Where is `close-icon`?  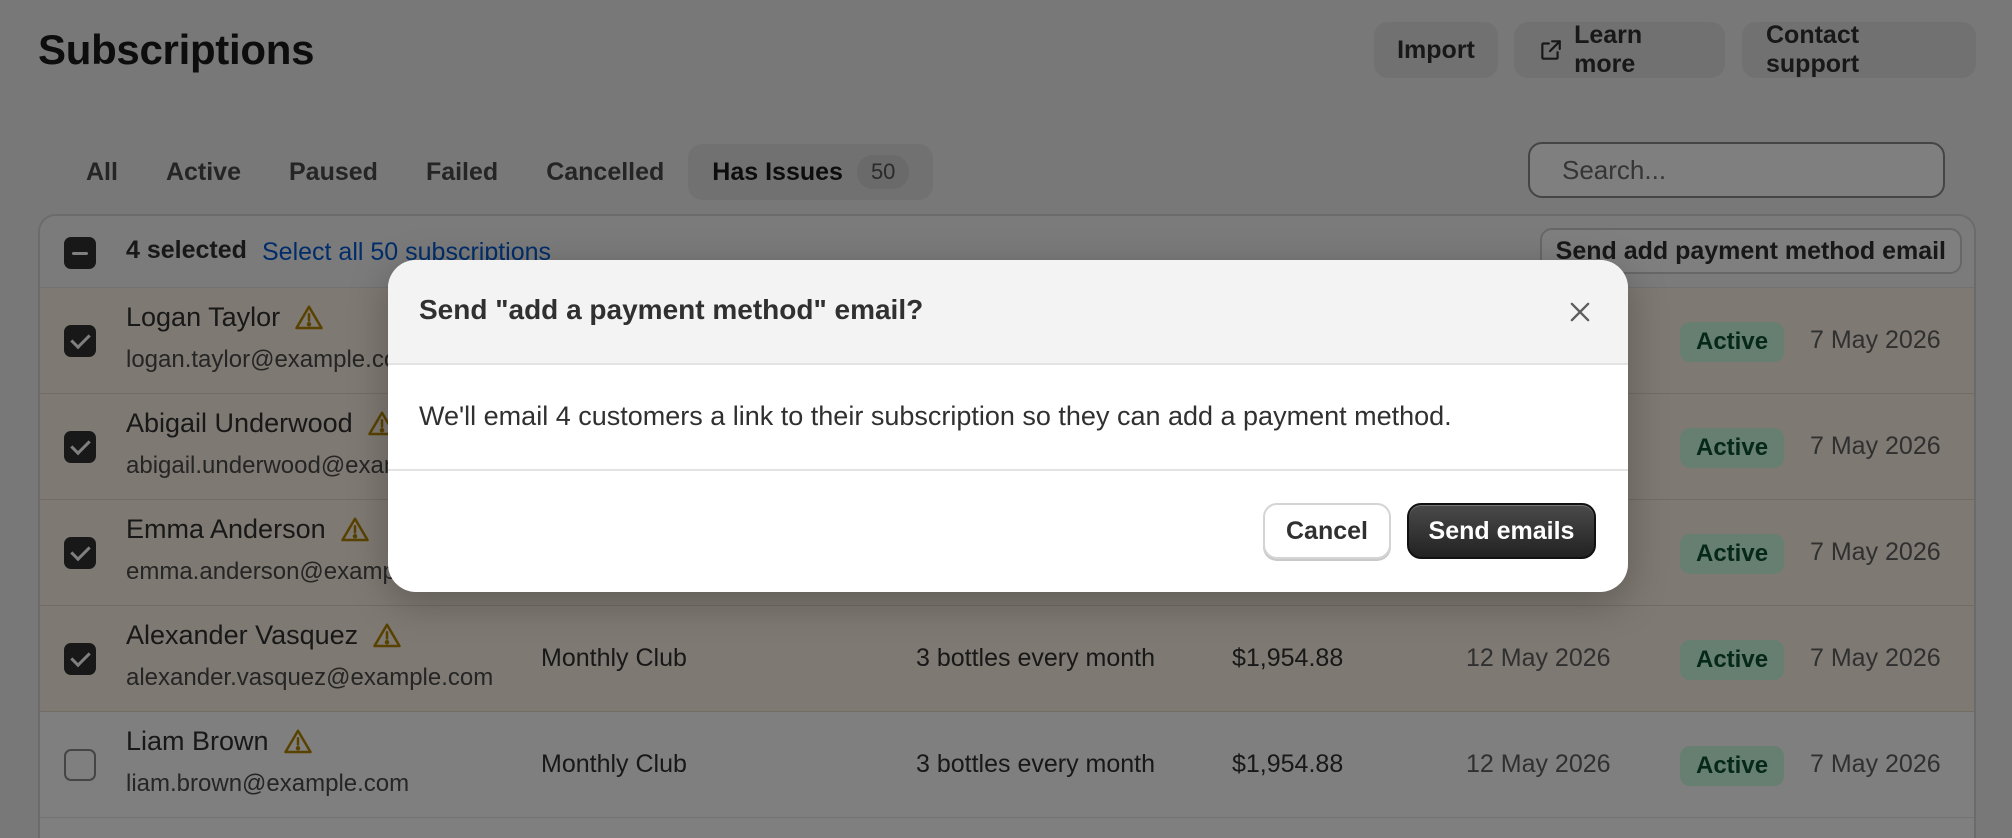
close-icon is located at coordinates (1580, 312).